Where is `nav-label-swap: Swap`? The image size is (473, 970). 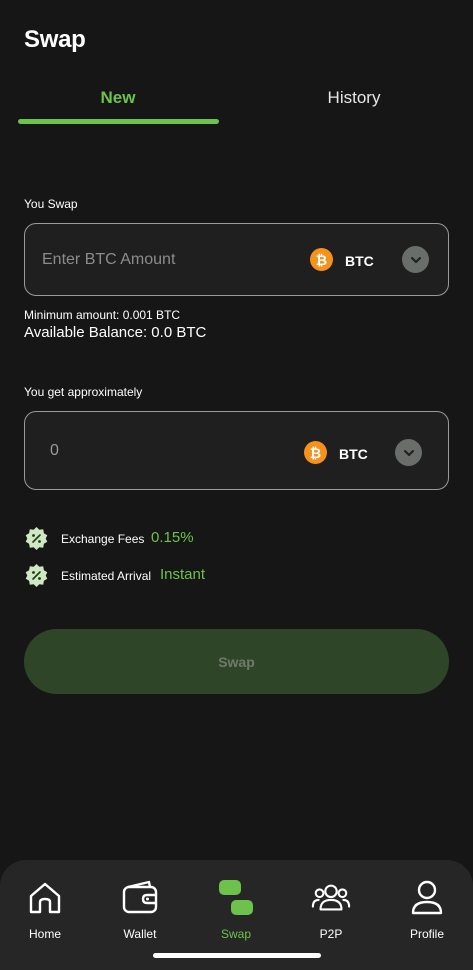 nav-label-swap: Swap is located at coordinates (236, 934).